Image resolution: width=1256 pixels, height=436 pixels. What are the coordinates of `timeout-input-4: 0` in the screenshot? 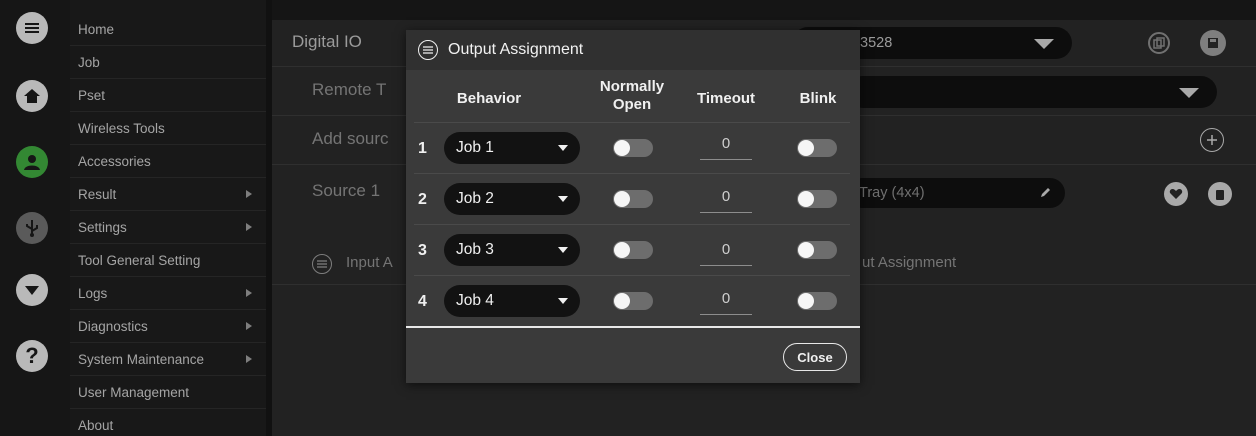 It's located at (726, 301).